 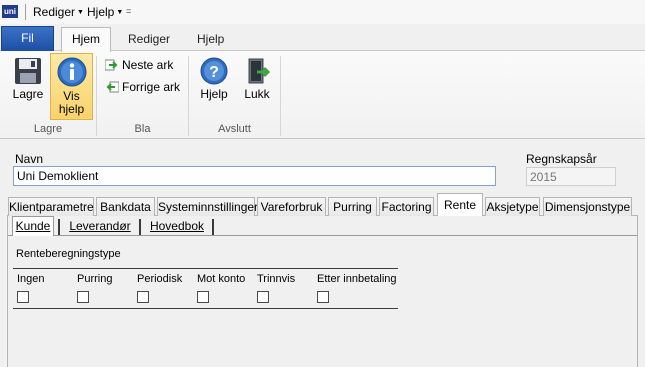 I want to click on forrige-ark-button: Forrige ark, so click(x=142, y=87).